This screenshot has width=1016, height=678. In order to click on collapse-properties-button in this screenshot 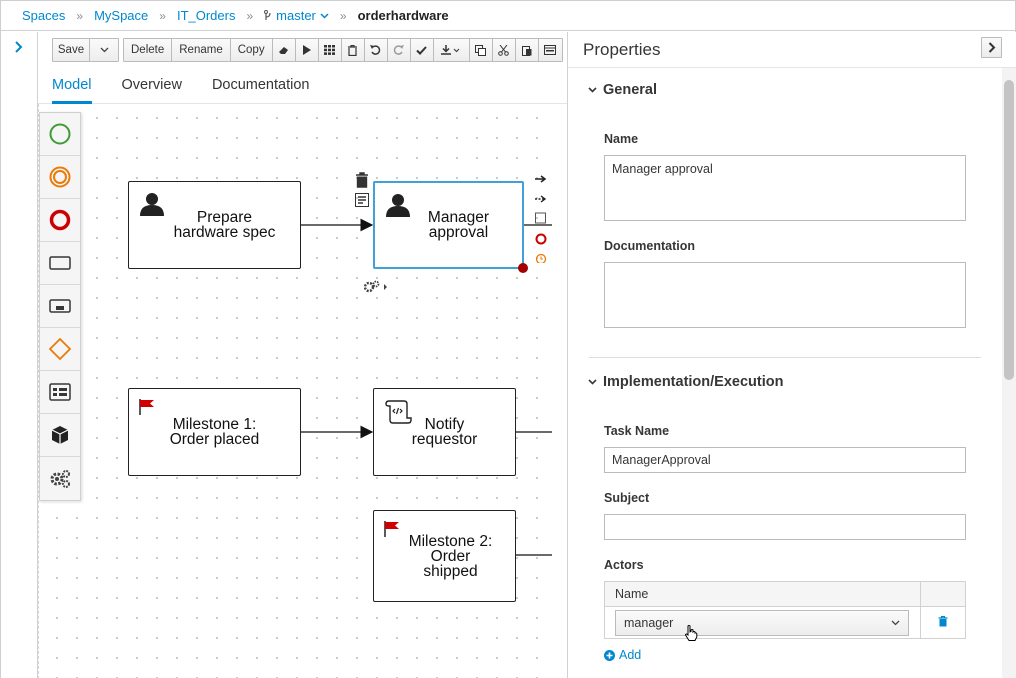, I will do `click(991, 47)`.